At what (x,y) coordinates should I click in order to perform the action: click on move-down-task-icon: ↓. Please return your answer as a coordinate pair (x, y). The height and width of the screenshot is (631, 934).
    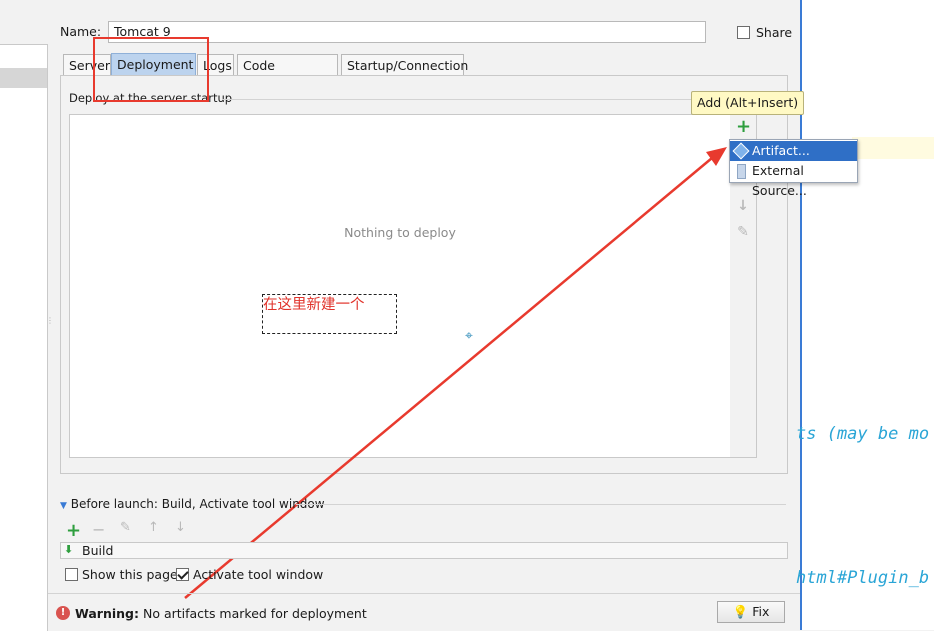
    Looking at the image, I should click on (180, 527).